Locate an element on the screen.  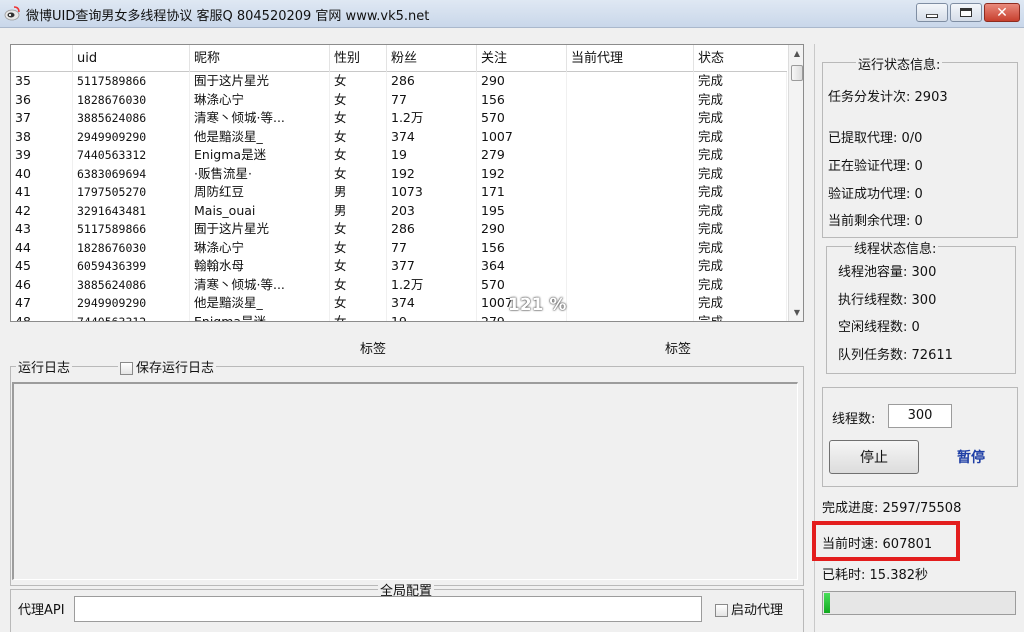
idle-threads-row: 空闲线程数: 0 is located at coordinates (879, 325).